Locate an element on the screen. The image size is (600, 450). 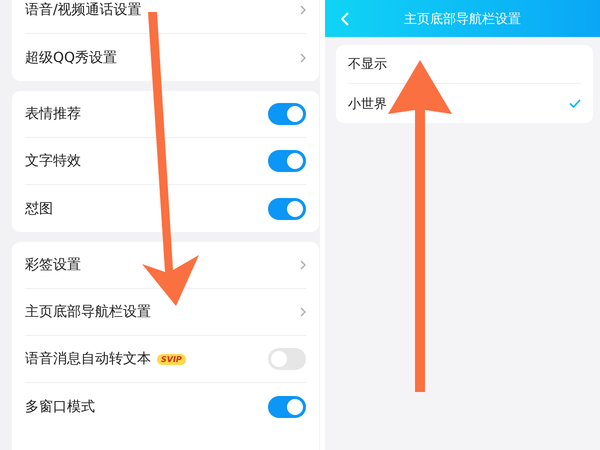
setting-label: 主页底部导航栏设置 is located at coordinates (88, 312).